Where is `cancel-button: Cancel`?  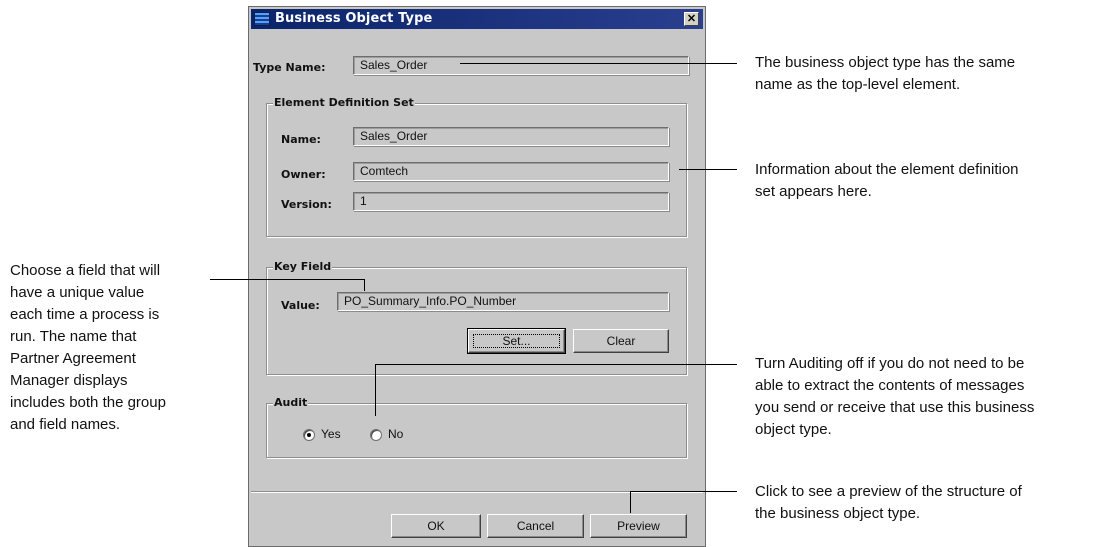 cancel-button: Cancel is located at coordinates (535, 526).